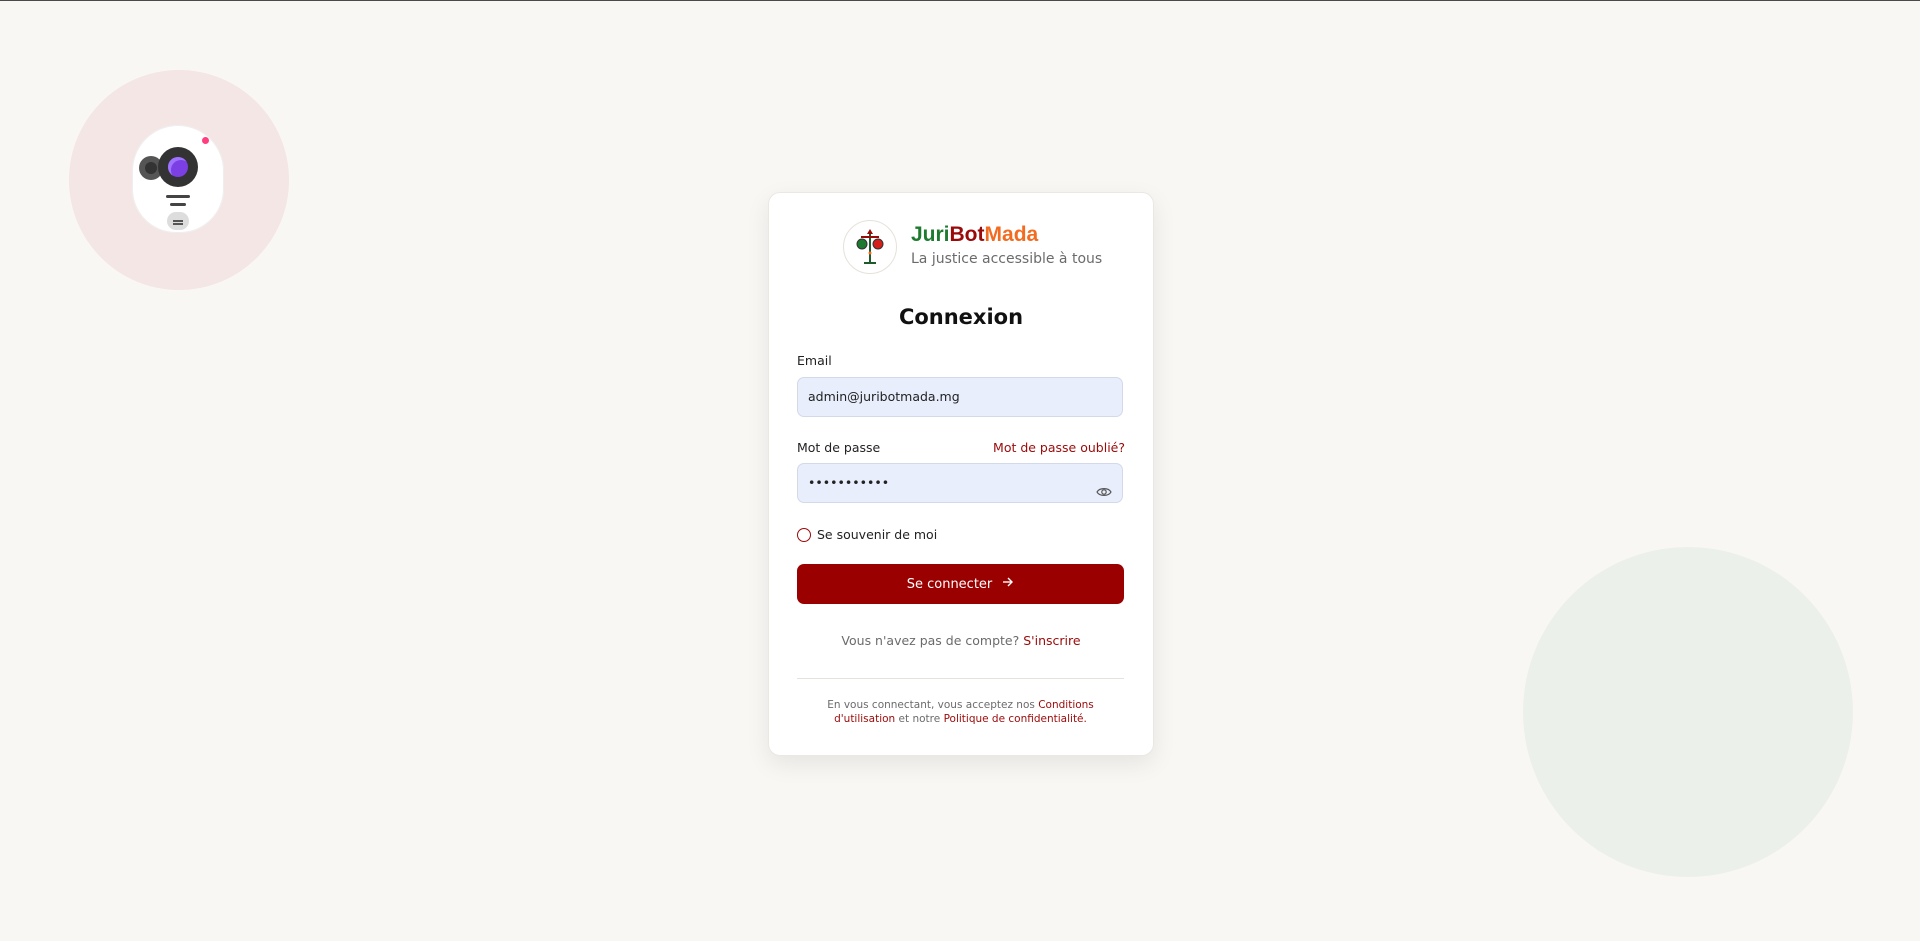 The height and width of the screenshot is (941, 1920). I want to click on email-field: admin@juribotmada.mg, so click(960, 397).